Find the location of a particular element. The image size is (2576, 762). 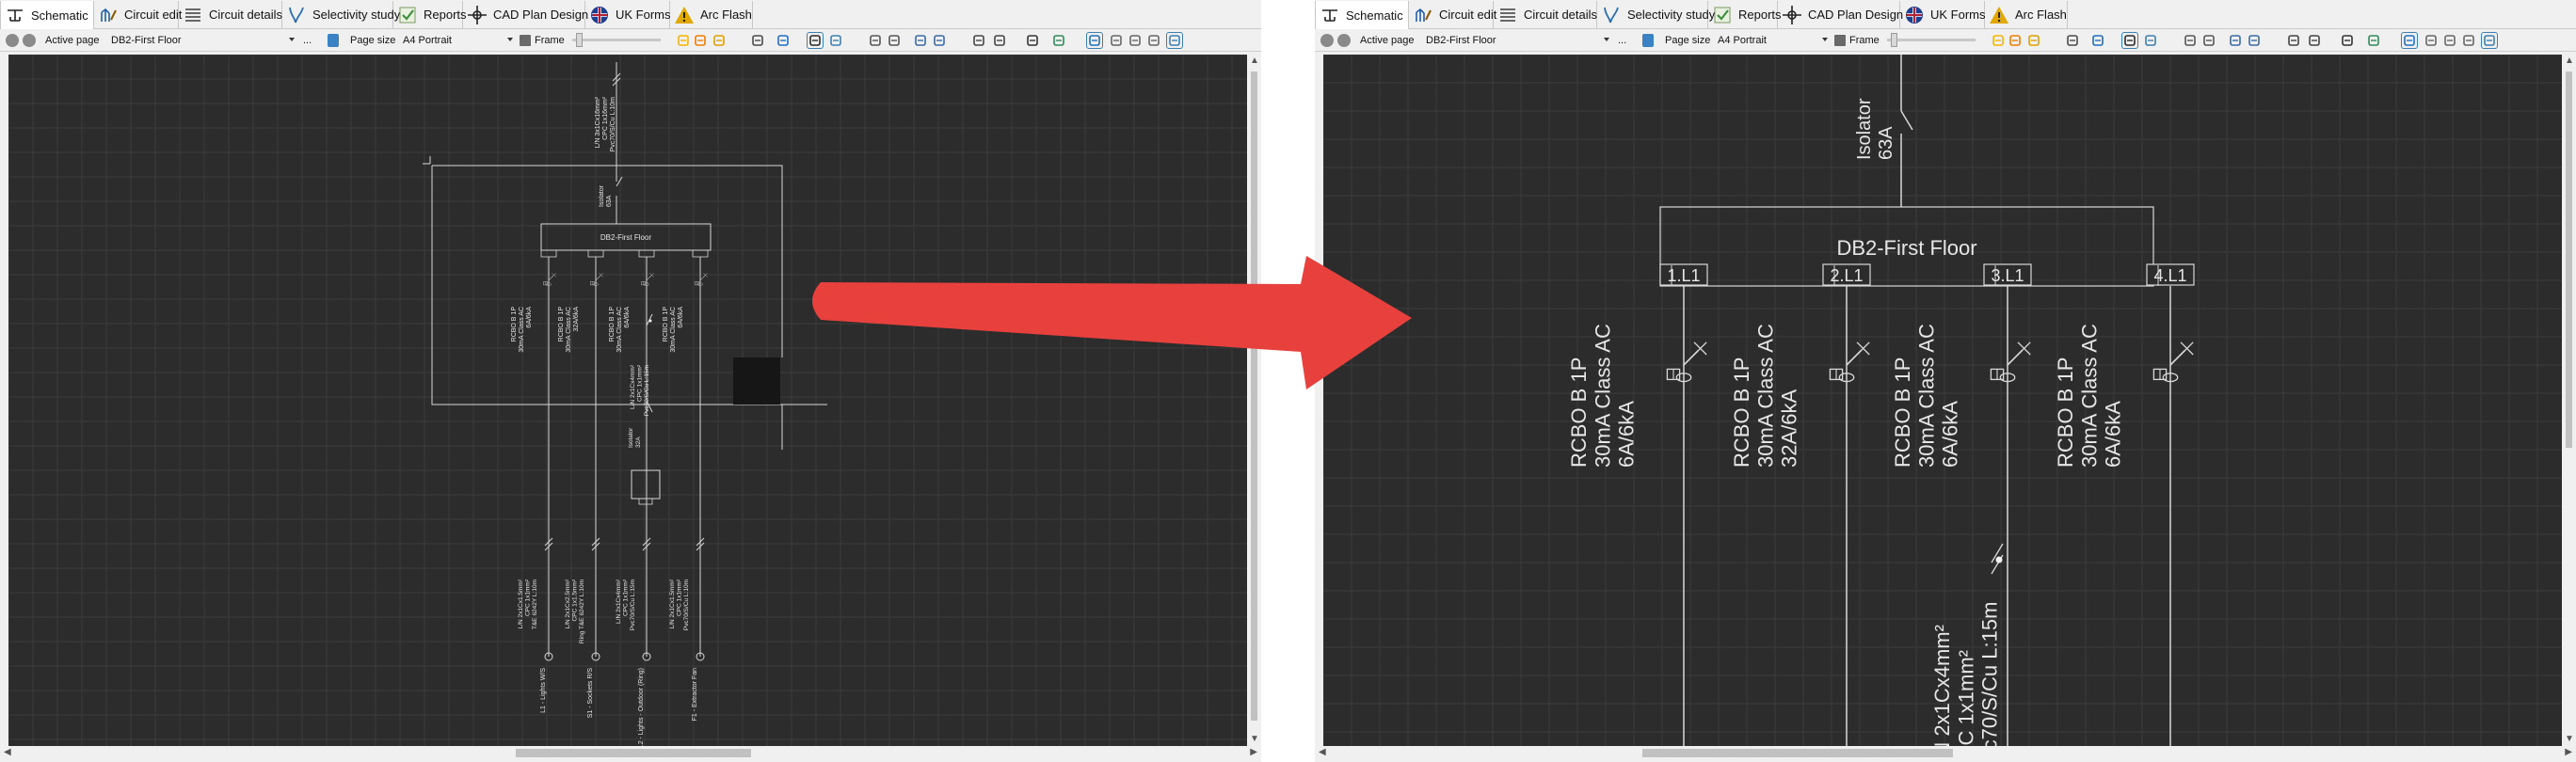

sub-cable-run: L/N 2x1Cx4mm² CPC 1x1mm² Pvc70/S/Cu L:15m is located at coordinates (1967, 645).